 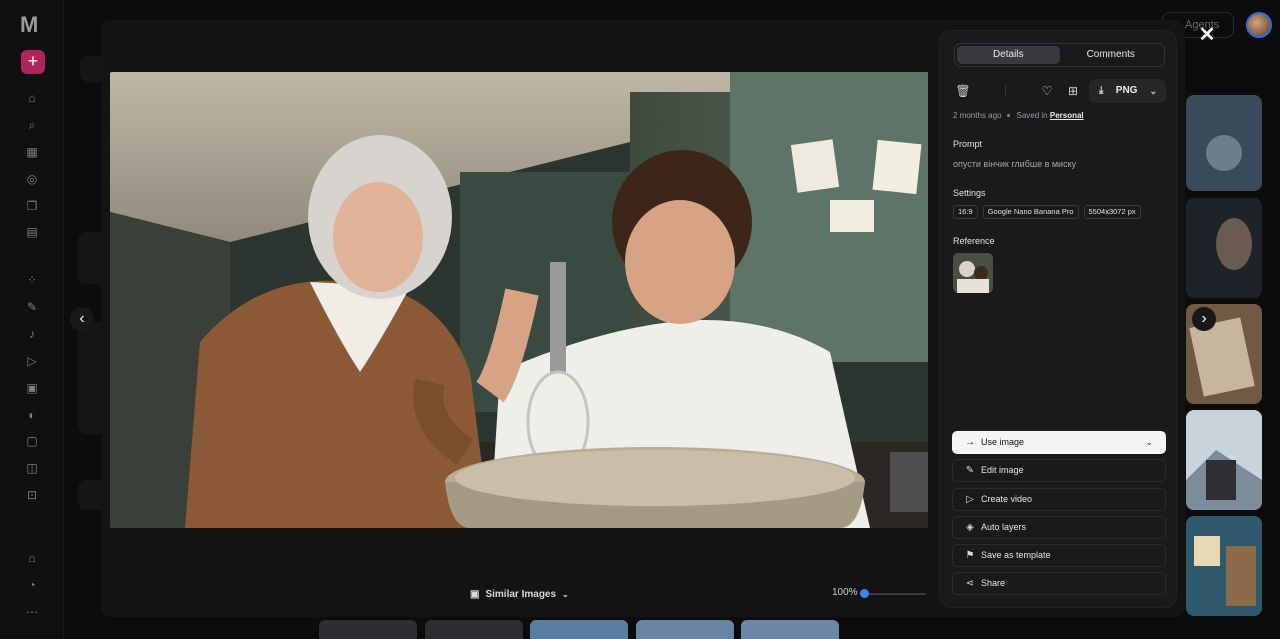 I want to click on saved-location-link: Personal, so click(x=1067, y=115).